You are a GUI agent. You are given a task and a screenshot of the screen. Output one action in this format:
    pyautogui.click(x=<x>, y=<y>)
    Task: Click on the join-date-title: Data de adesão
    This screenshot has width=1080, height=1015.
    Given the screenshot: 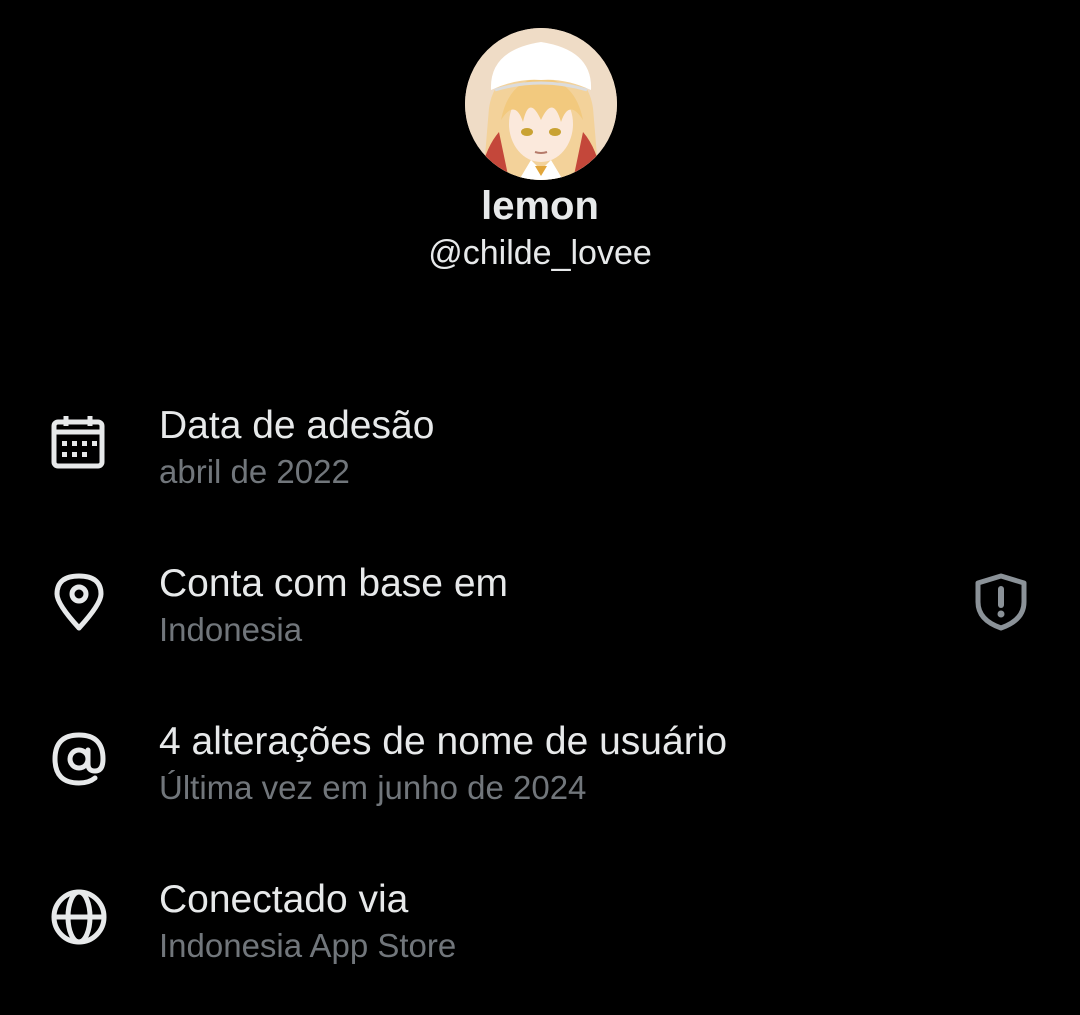 What is the action you would take?
    pyautogui.click(x=297, y=425)
    